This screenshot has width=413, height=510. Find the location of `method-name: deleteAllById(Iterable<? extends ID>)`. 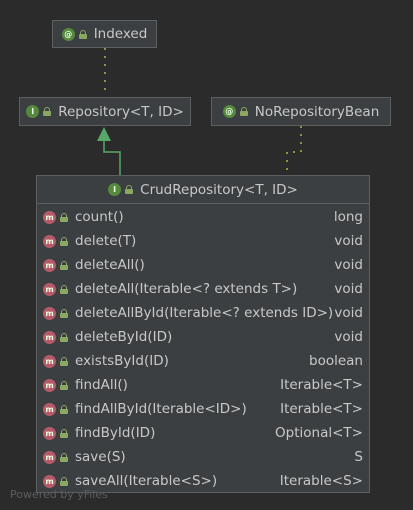

method-name: deleteAllById(Iterable<? extends ID>) is located at coordinates (204, 313).